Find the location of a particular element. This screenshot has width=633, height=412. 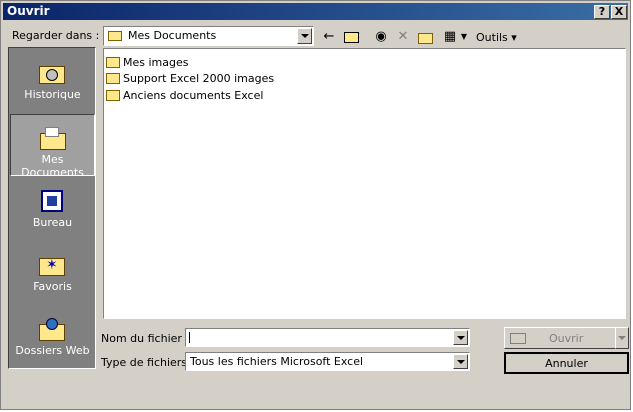

place-my-documents: Mes Documents is located at coordinates (52, 146).